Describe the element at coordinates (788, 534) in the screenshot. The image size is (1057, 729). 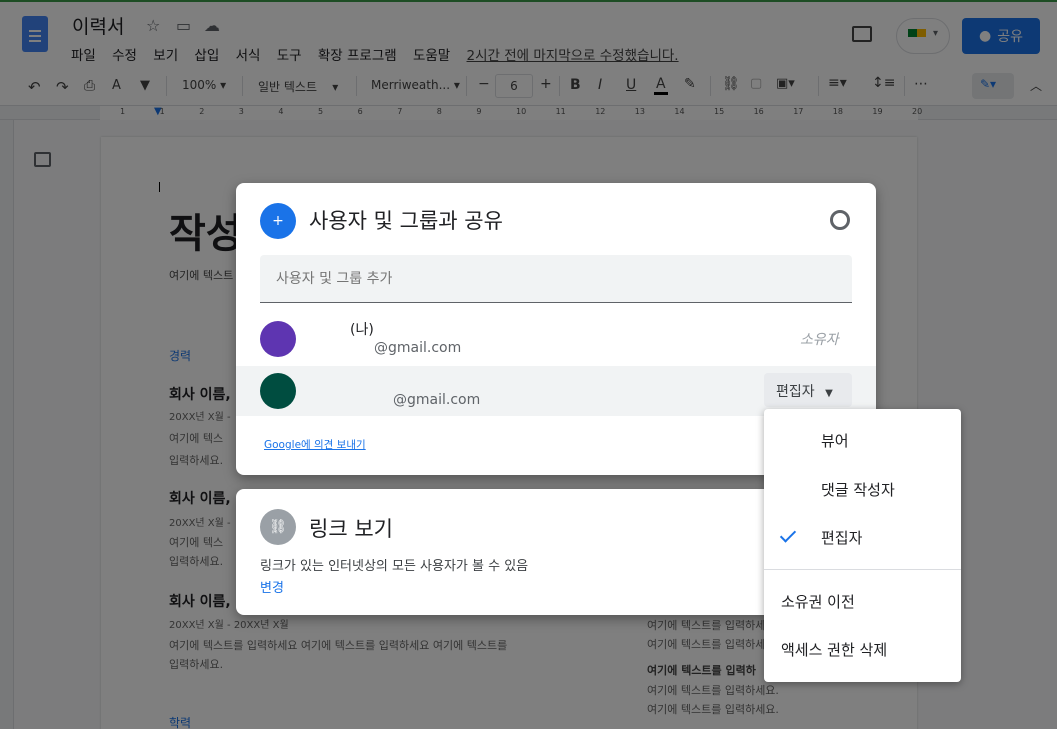
I see `check-icon` at that location.